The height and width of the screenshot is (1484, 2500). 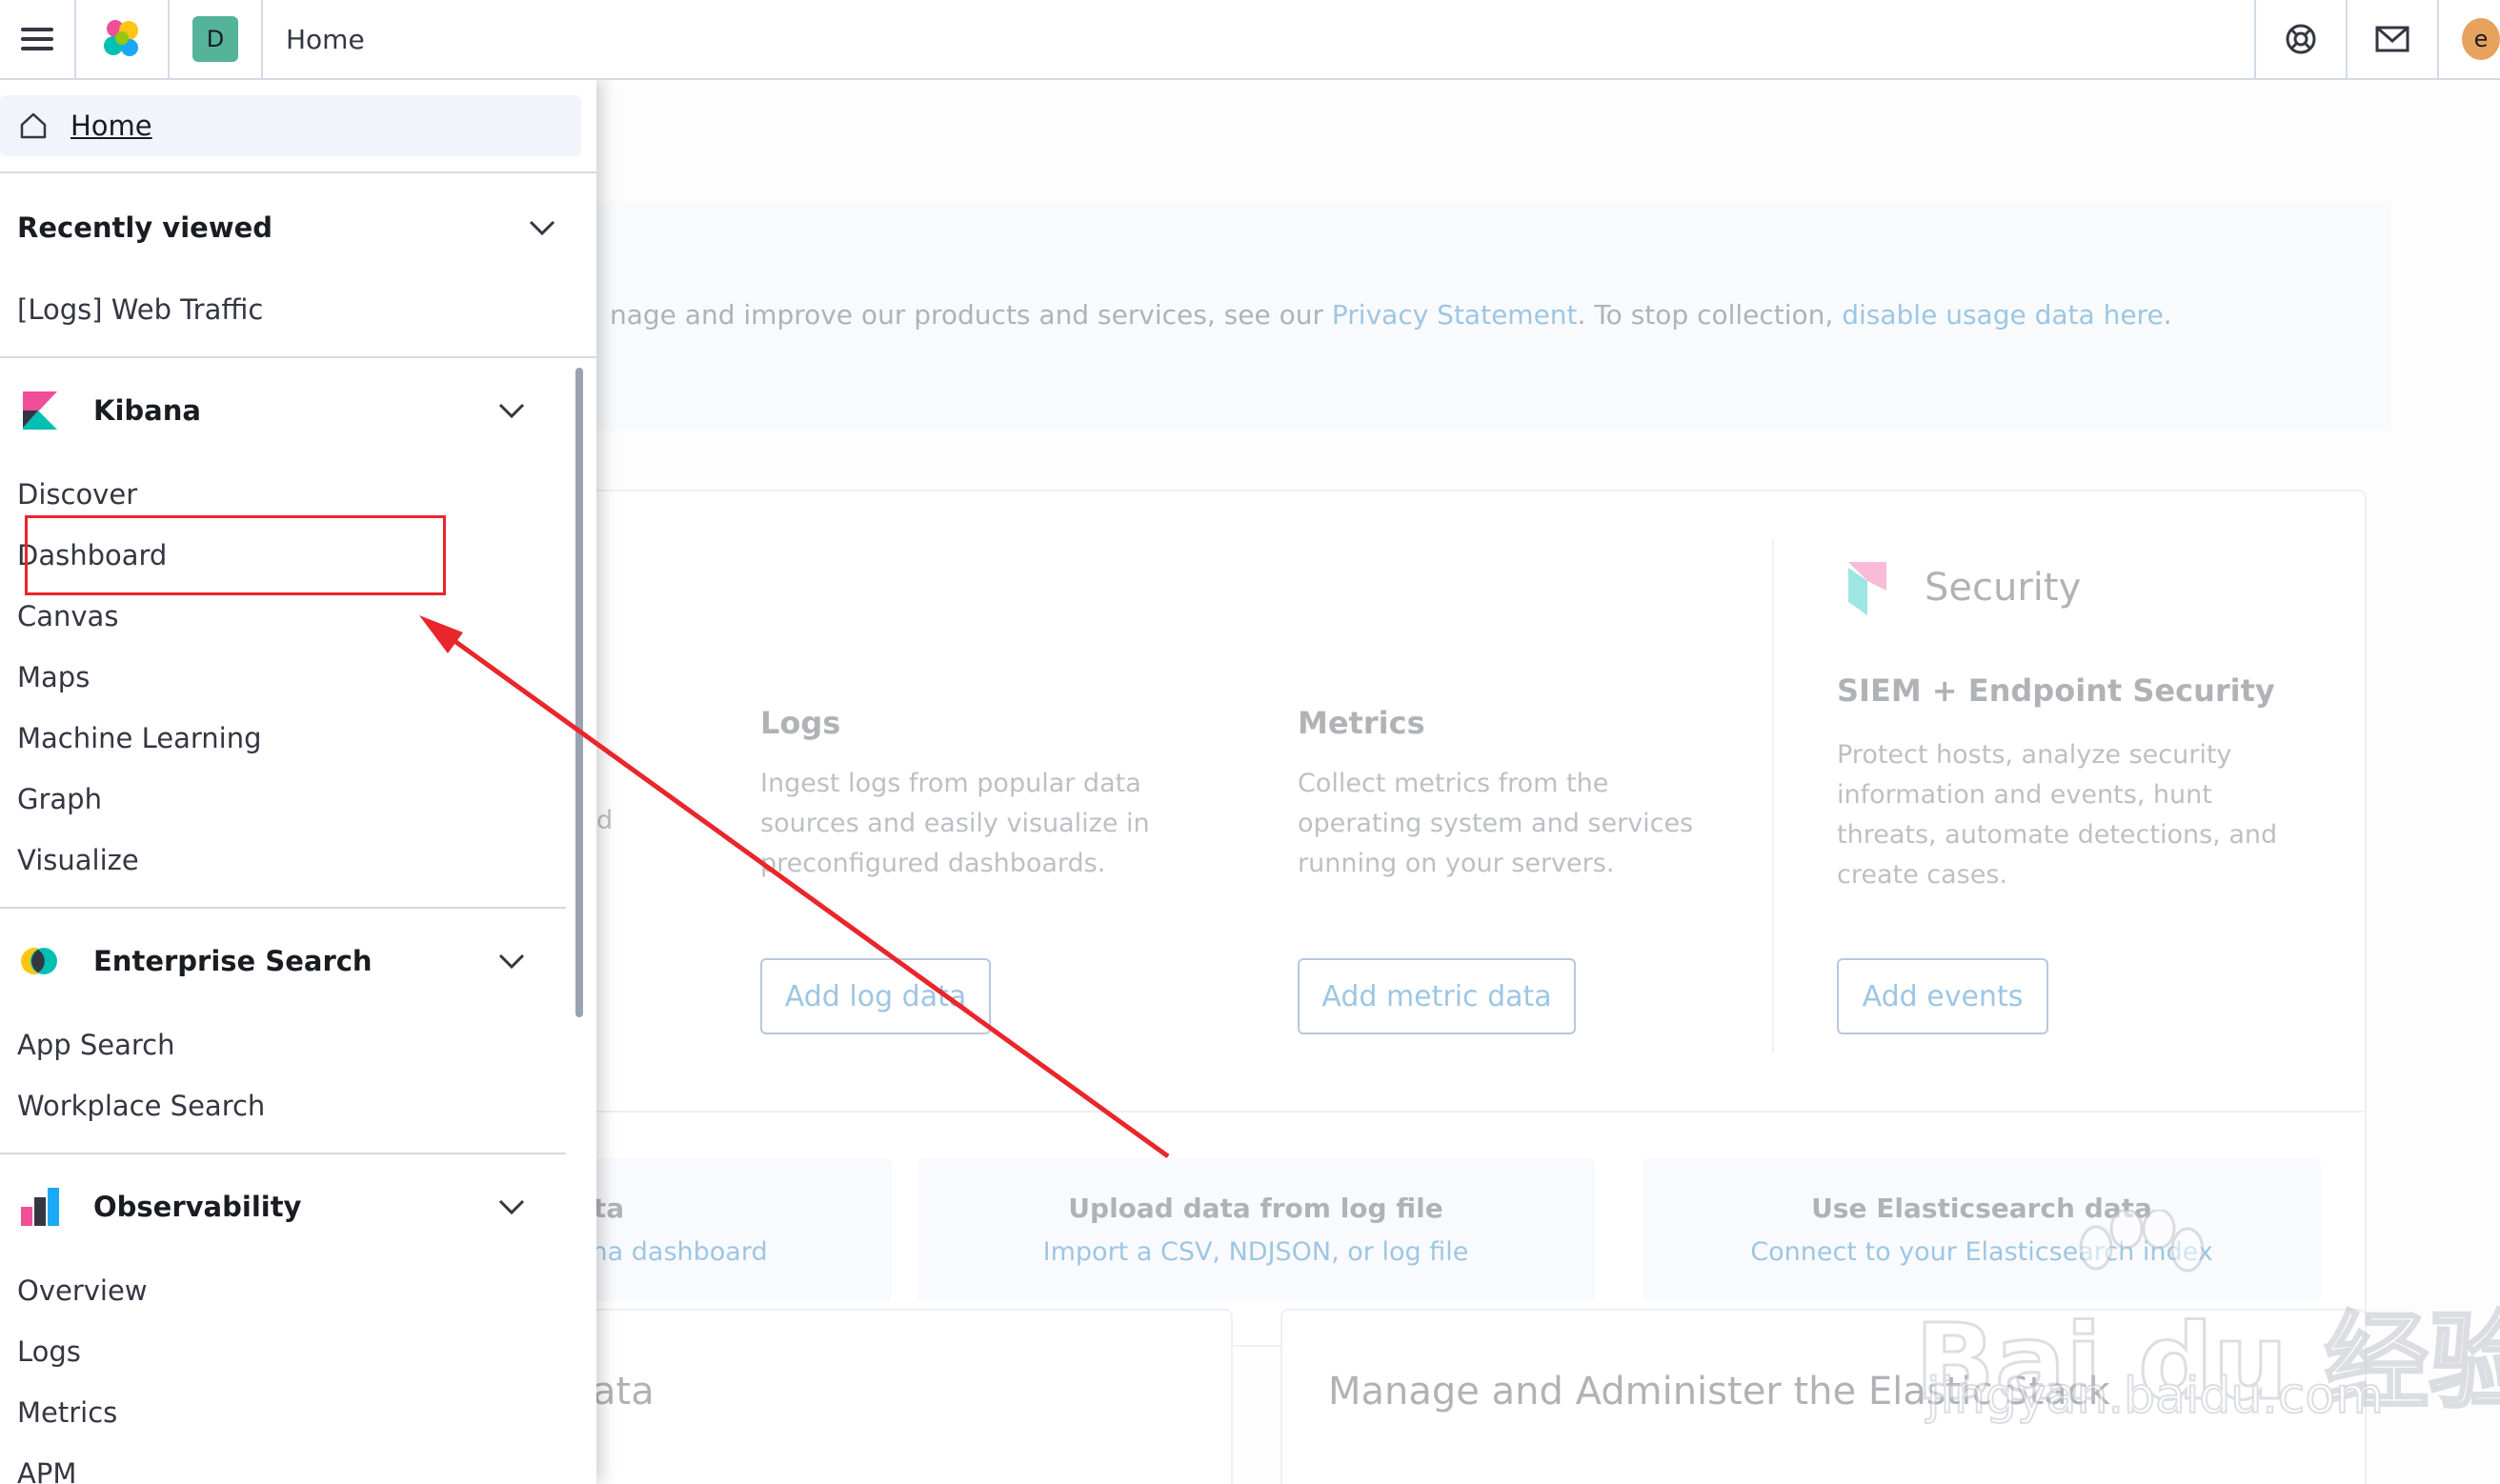 I want to click on kibana-group-label: Kibana, so click(x=147, y=411).